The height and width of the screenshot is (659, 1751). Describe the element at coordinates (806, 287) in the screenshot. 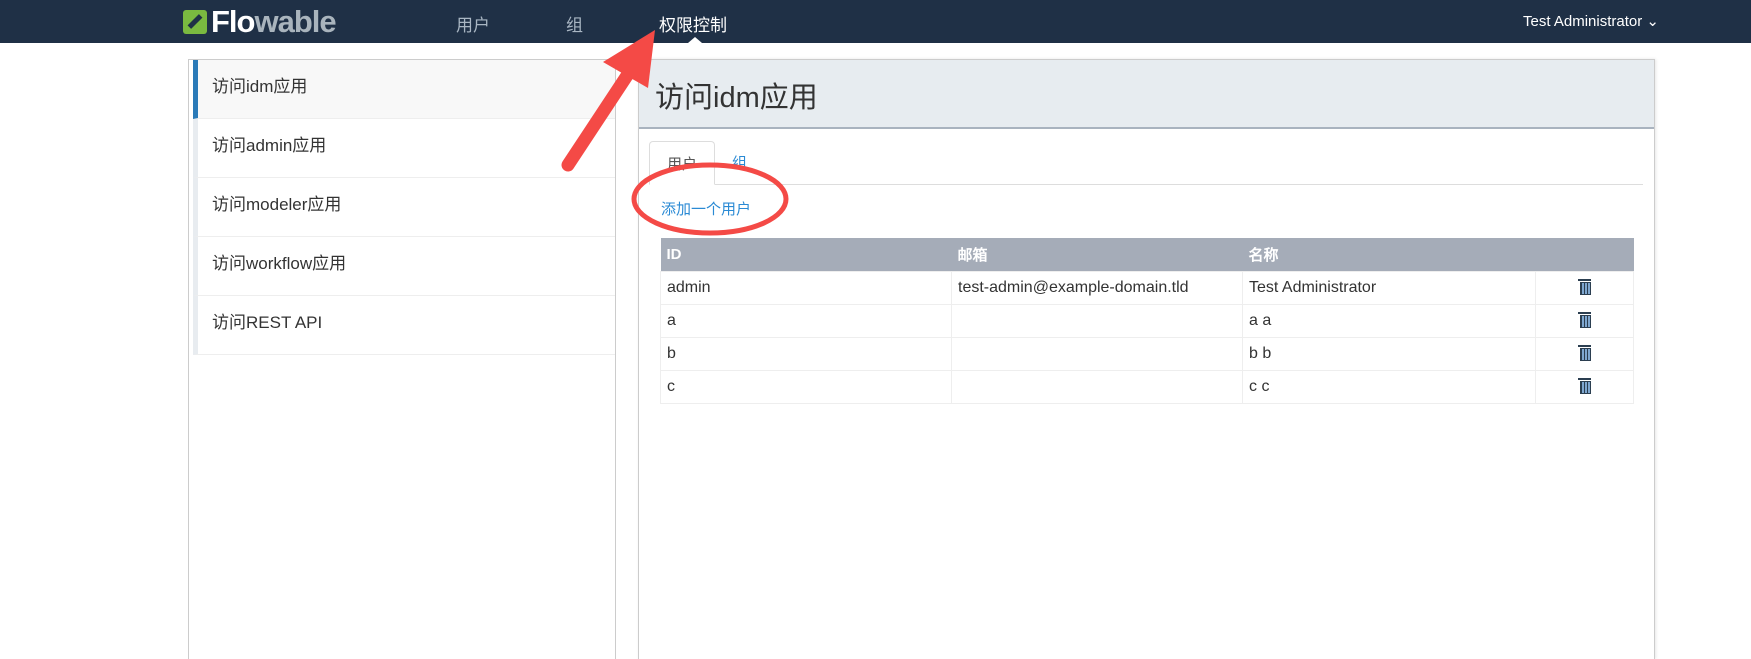

I see `cell-id: admin` at that location.